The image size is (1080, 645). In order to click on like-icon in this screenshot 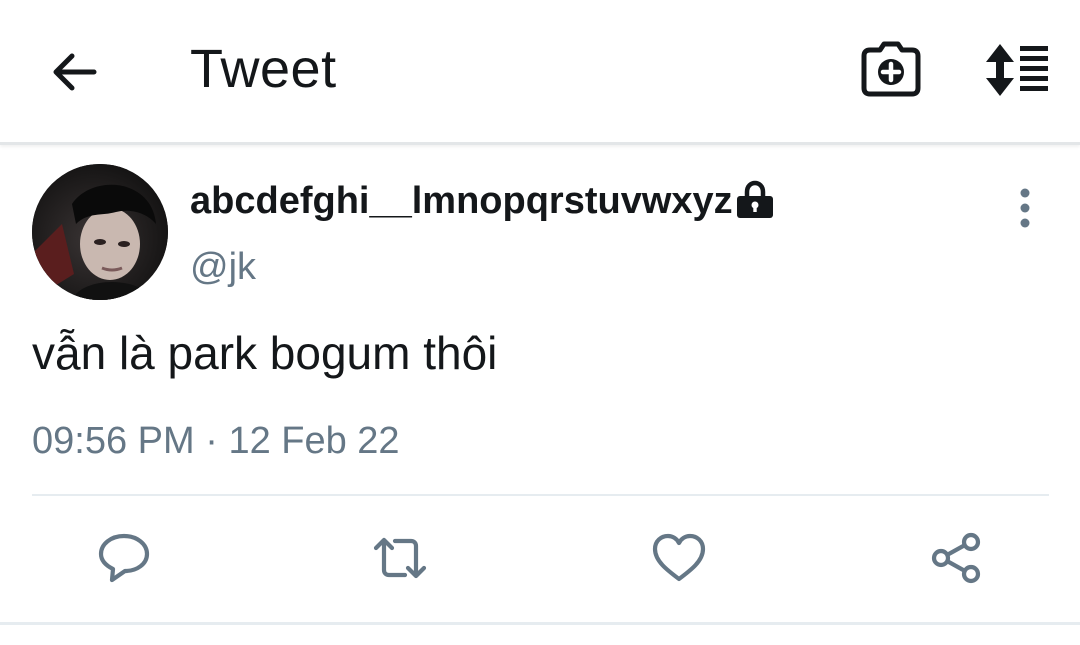, I will do `click(679, 557)`.